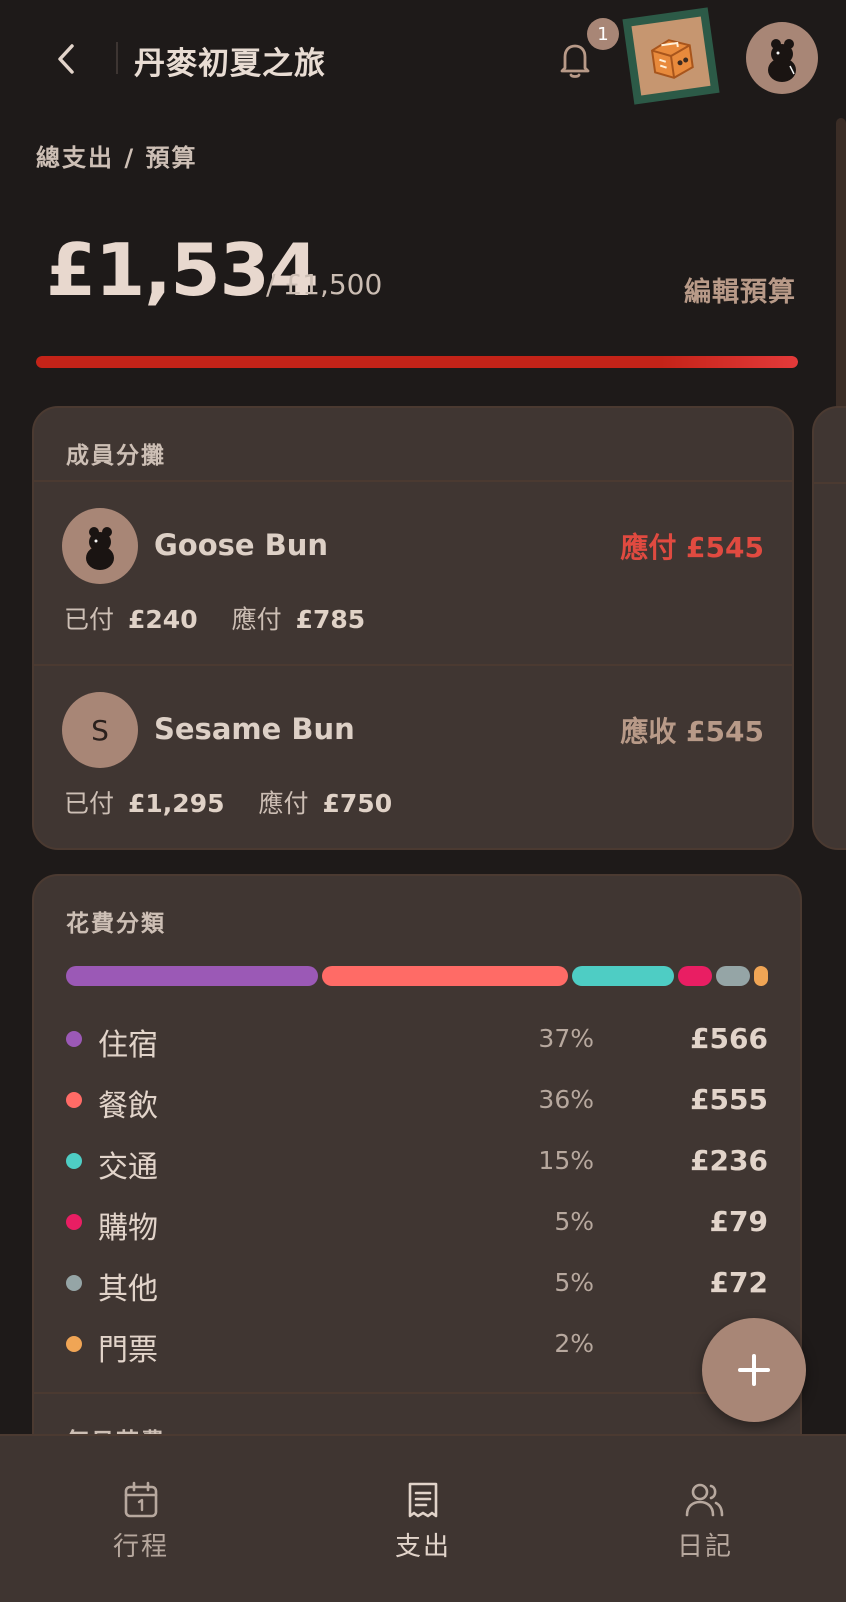 This screenshot has width=846, height=1602. What do you see at coordinates (117, 58) in the screenshot?
I see `header-divider` at bounding box center [117, 58].